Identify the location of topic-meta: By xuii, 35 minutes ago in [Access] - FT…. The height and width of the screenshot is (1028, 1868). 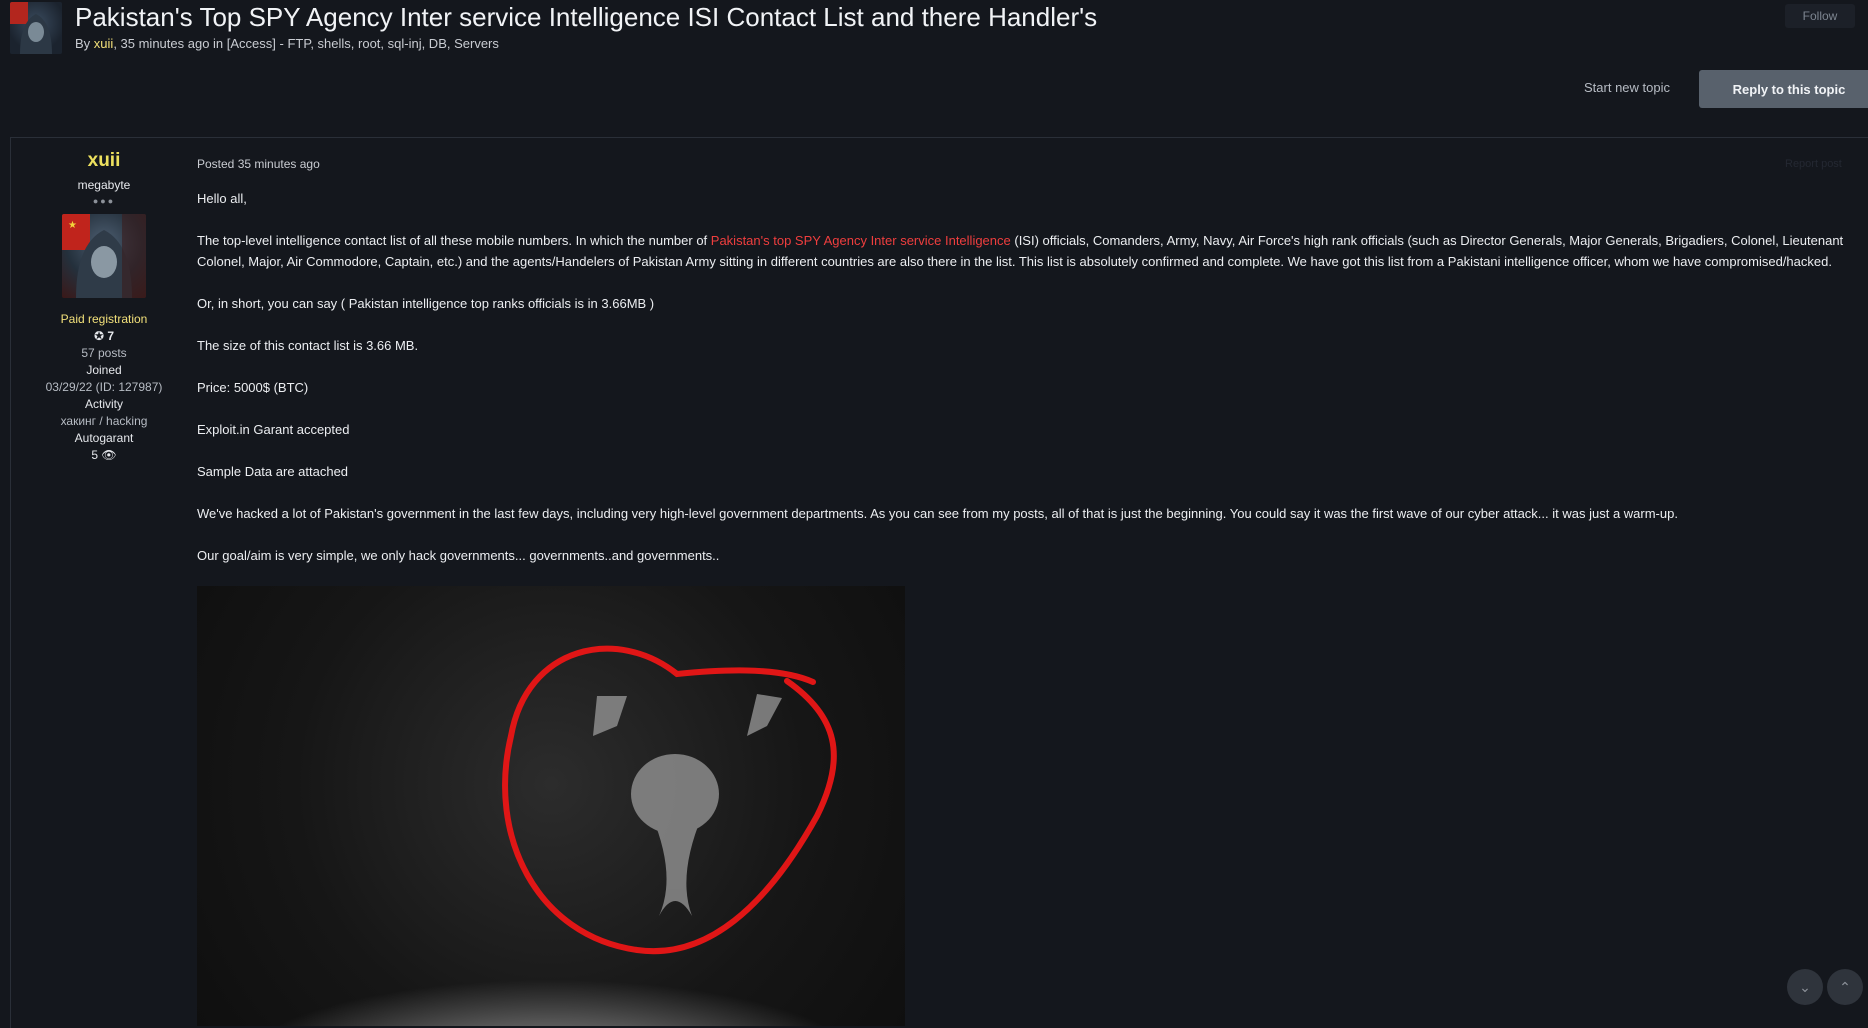
(287, 43).